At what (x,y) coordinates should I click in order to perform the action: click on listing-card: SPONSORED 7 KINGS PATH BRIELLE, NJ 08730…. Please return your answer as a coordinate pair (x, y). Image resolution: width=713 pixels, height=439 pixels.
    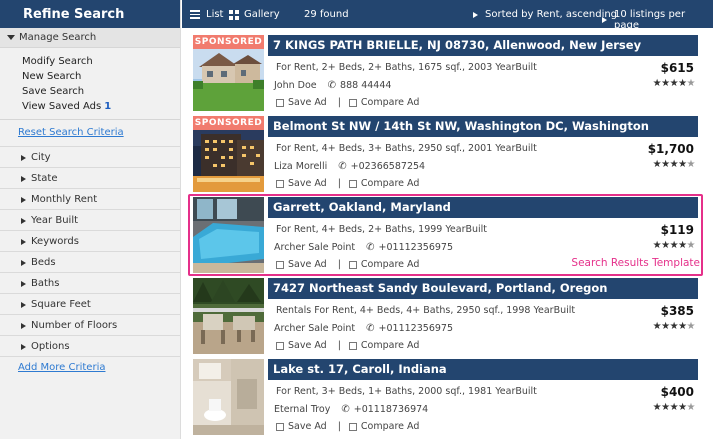
    Looking at the image, I should click on (445, 73).